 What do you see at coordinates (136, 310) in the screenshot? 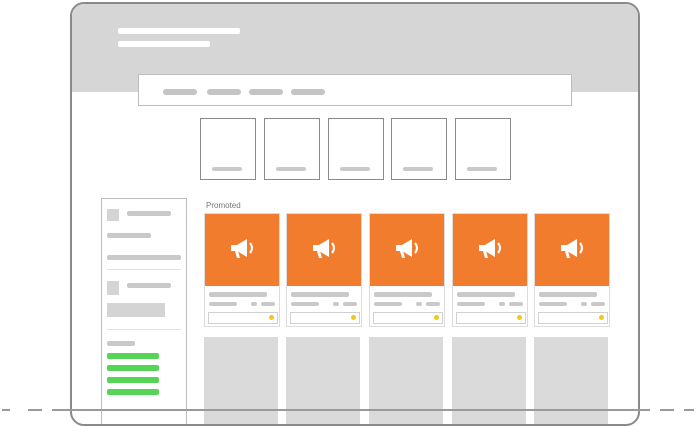
I see `filter-input-placeholder` at bounding box center [136, 310].